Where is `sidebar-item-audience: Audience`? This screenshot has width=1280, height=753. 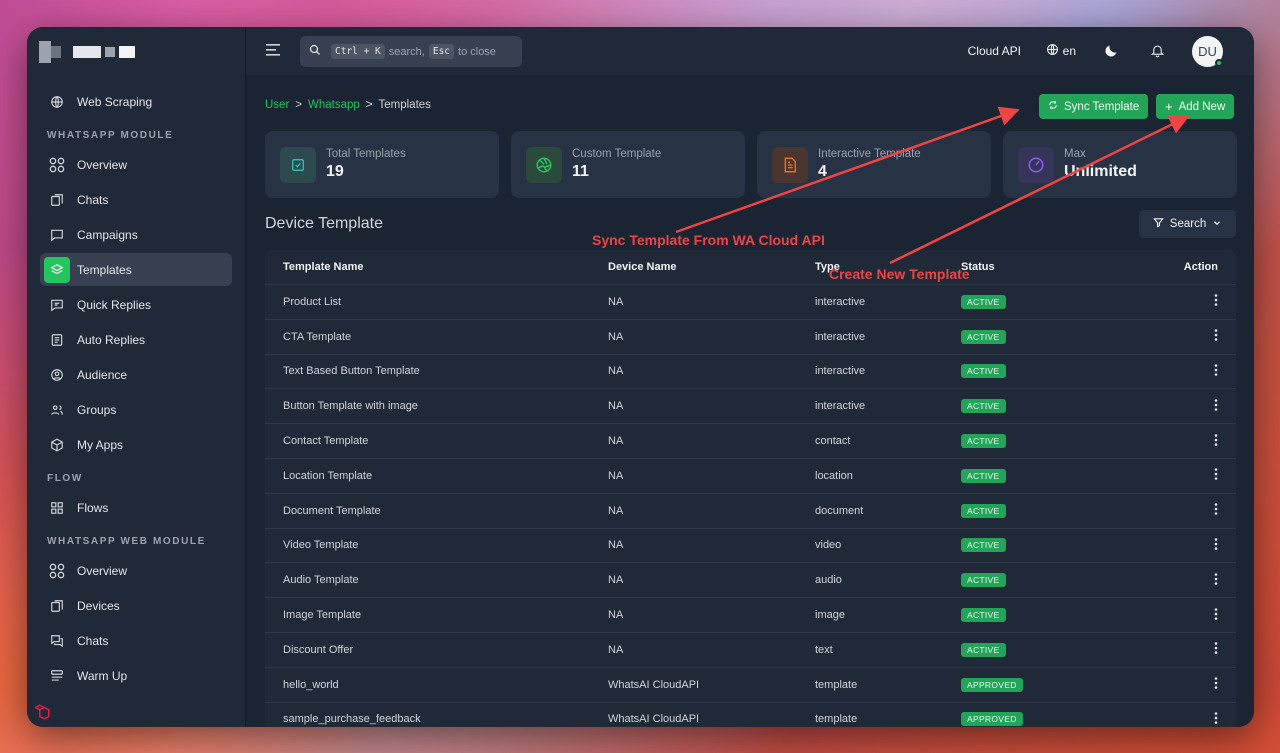
sidebar-item-audience: Audience is located at coordinates (136, 374).